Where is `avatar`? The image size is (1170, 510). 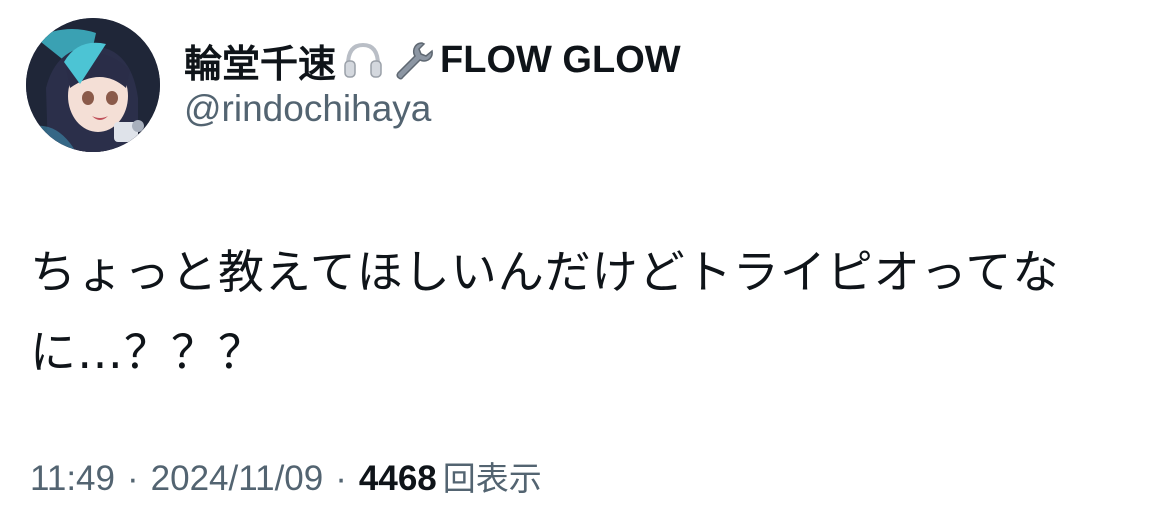 avatar is located at coordinates (93, 85).